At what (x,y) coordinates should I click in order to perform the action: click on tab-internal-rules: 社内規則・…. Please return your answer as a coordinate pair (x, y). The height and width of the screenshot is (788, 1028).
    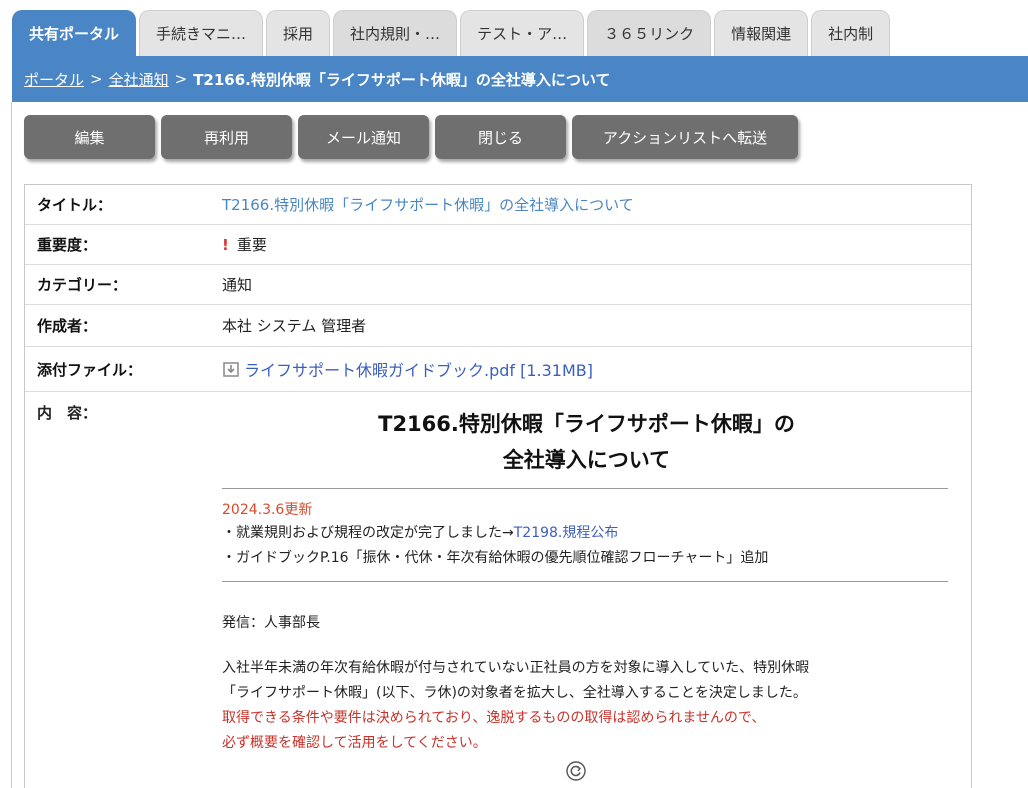
    Looking at the image, I should click on (395, 33).